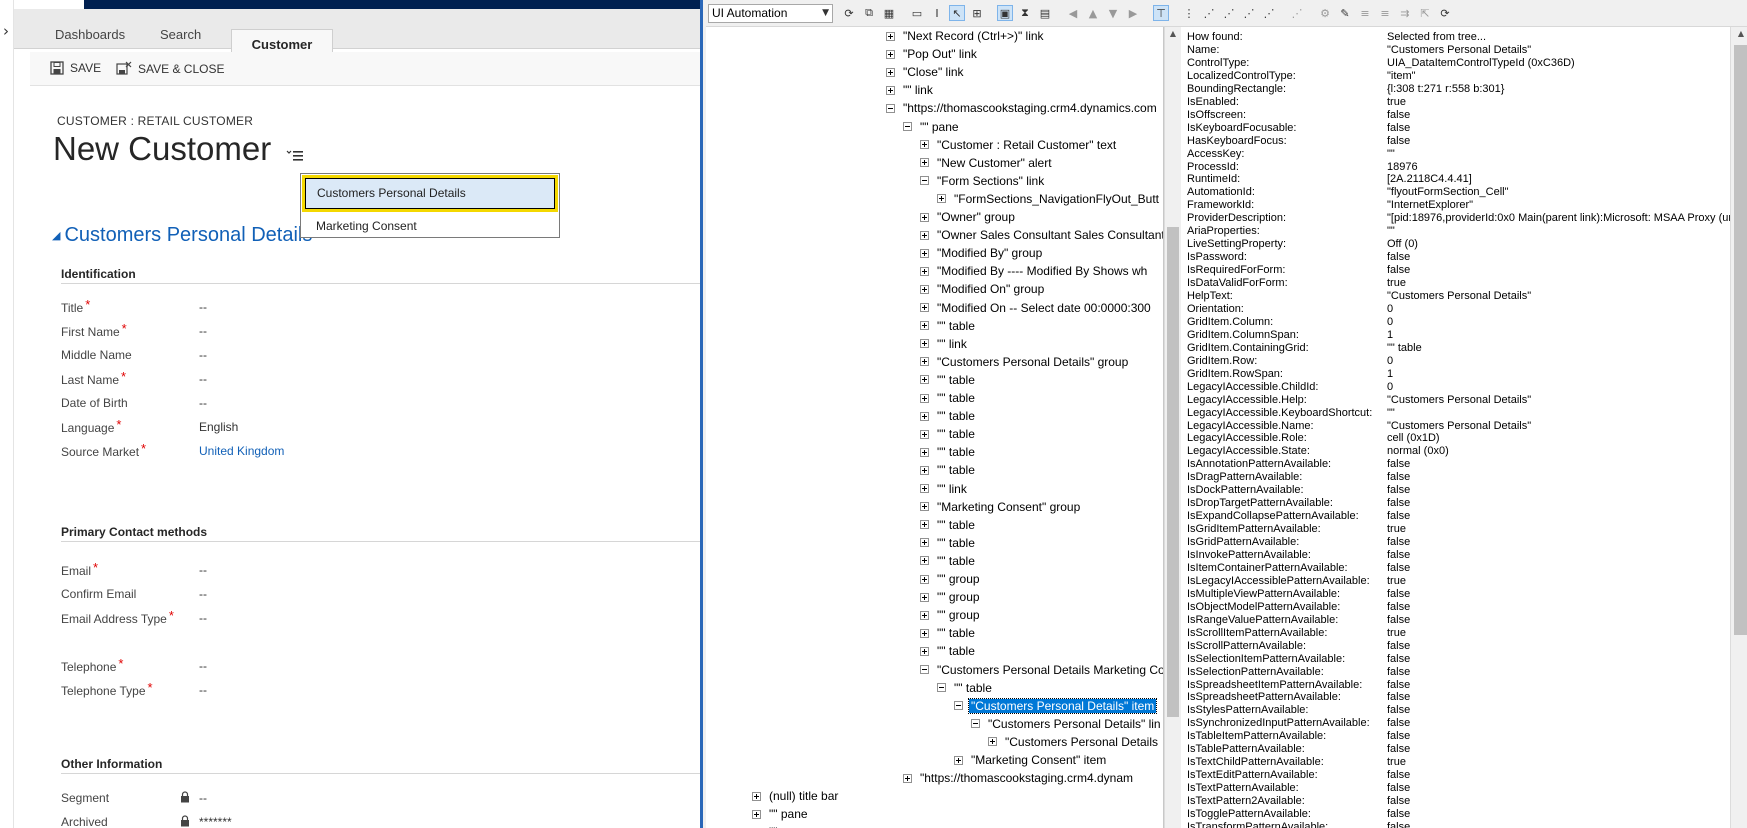 Image resolution: width=1747 pixels, height=828 pixels. What do you see at coordinates (917, 13) in the screenshot?
I see `rectangle-icon: ▭` at bounding box center [917, 13].